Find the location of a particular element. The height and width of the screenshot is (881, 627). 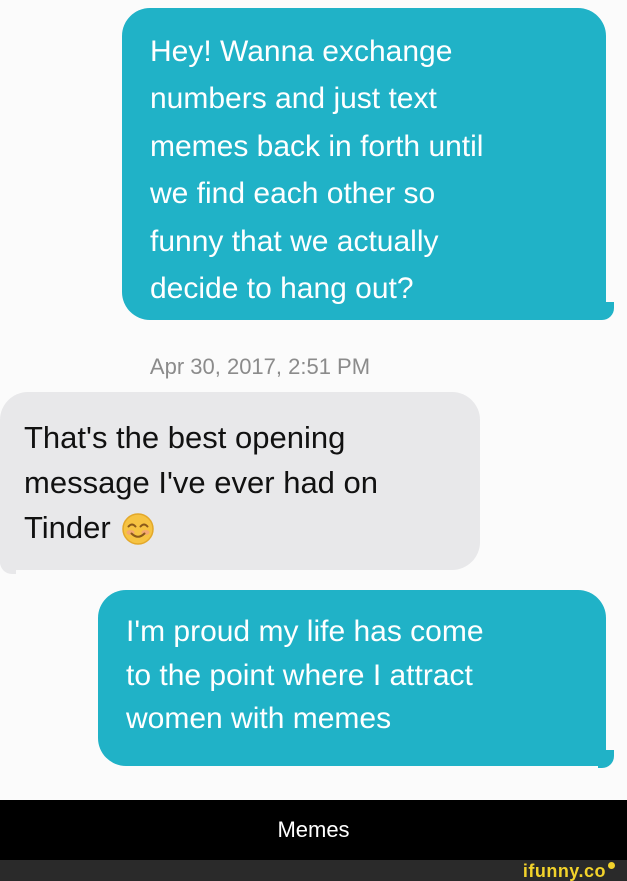

smiling-face-with-smiling-eyes-icon is located at coordinates (138, 529).